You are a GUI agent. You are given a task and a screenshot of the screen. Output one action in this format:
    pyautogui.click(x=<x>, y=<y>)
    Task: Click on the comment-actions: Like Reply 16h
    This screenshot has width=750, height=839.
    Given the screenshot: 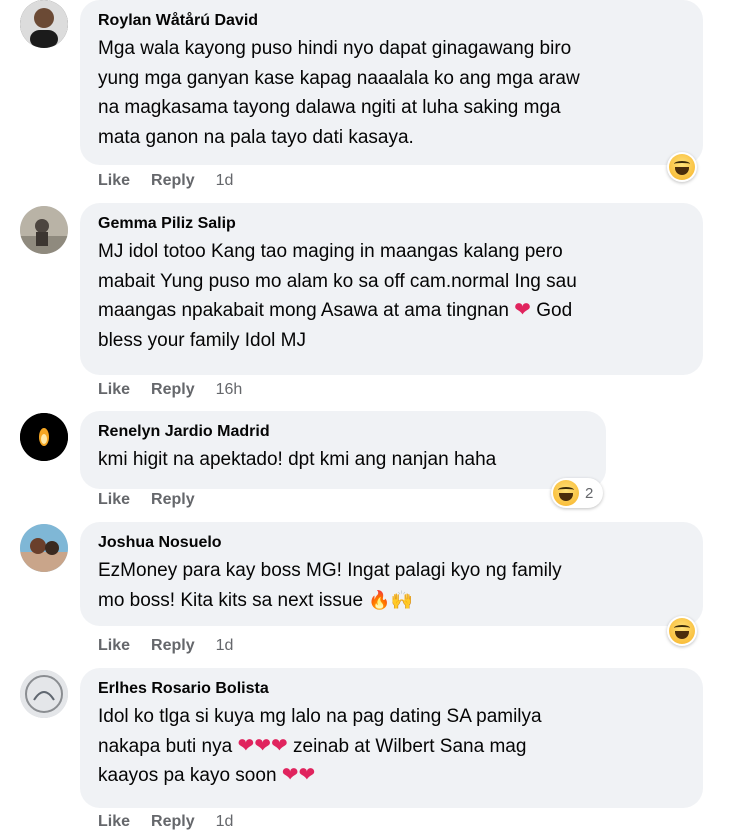 What is the action you would take?
    pyautogui.click(x=180, y=390)
    